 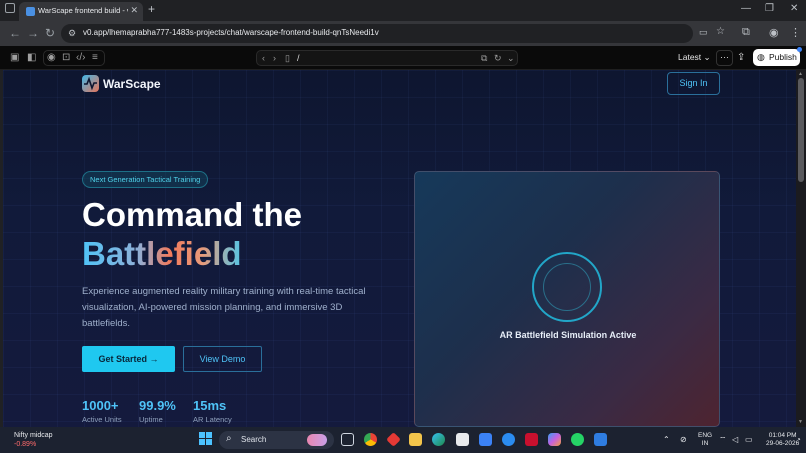 What do you see at coordinates (800, 422) in the screenshot?
I see `scroll-down-icon: ▼` at bounding box center [800, 422].